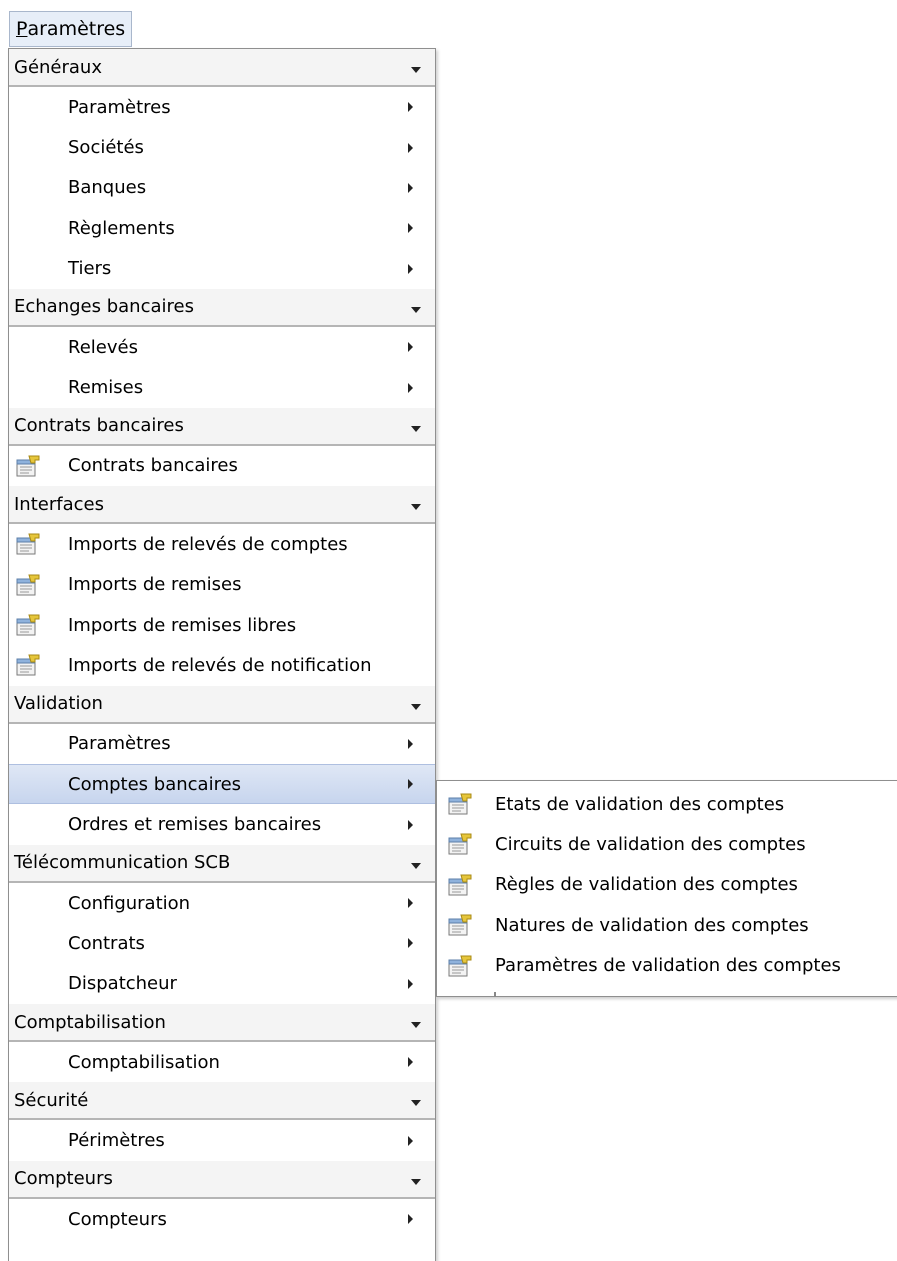 Image resolution: width=897 pixels, height=1261 pixels. Describe the element at coordinates (153, 466) in the screenshot. I see `menu-item-label: Contrats bancaires` at that location.